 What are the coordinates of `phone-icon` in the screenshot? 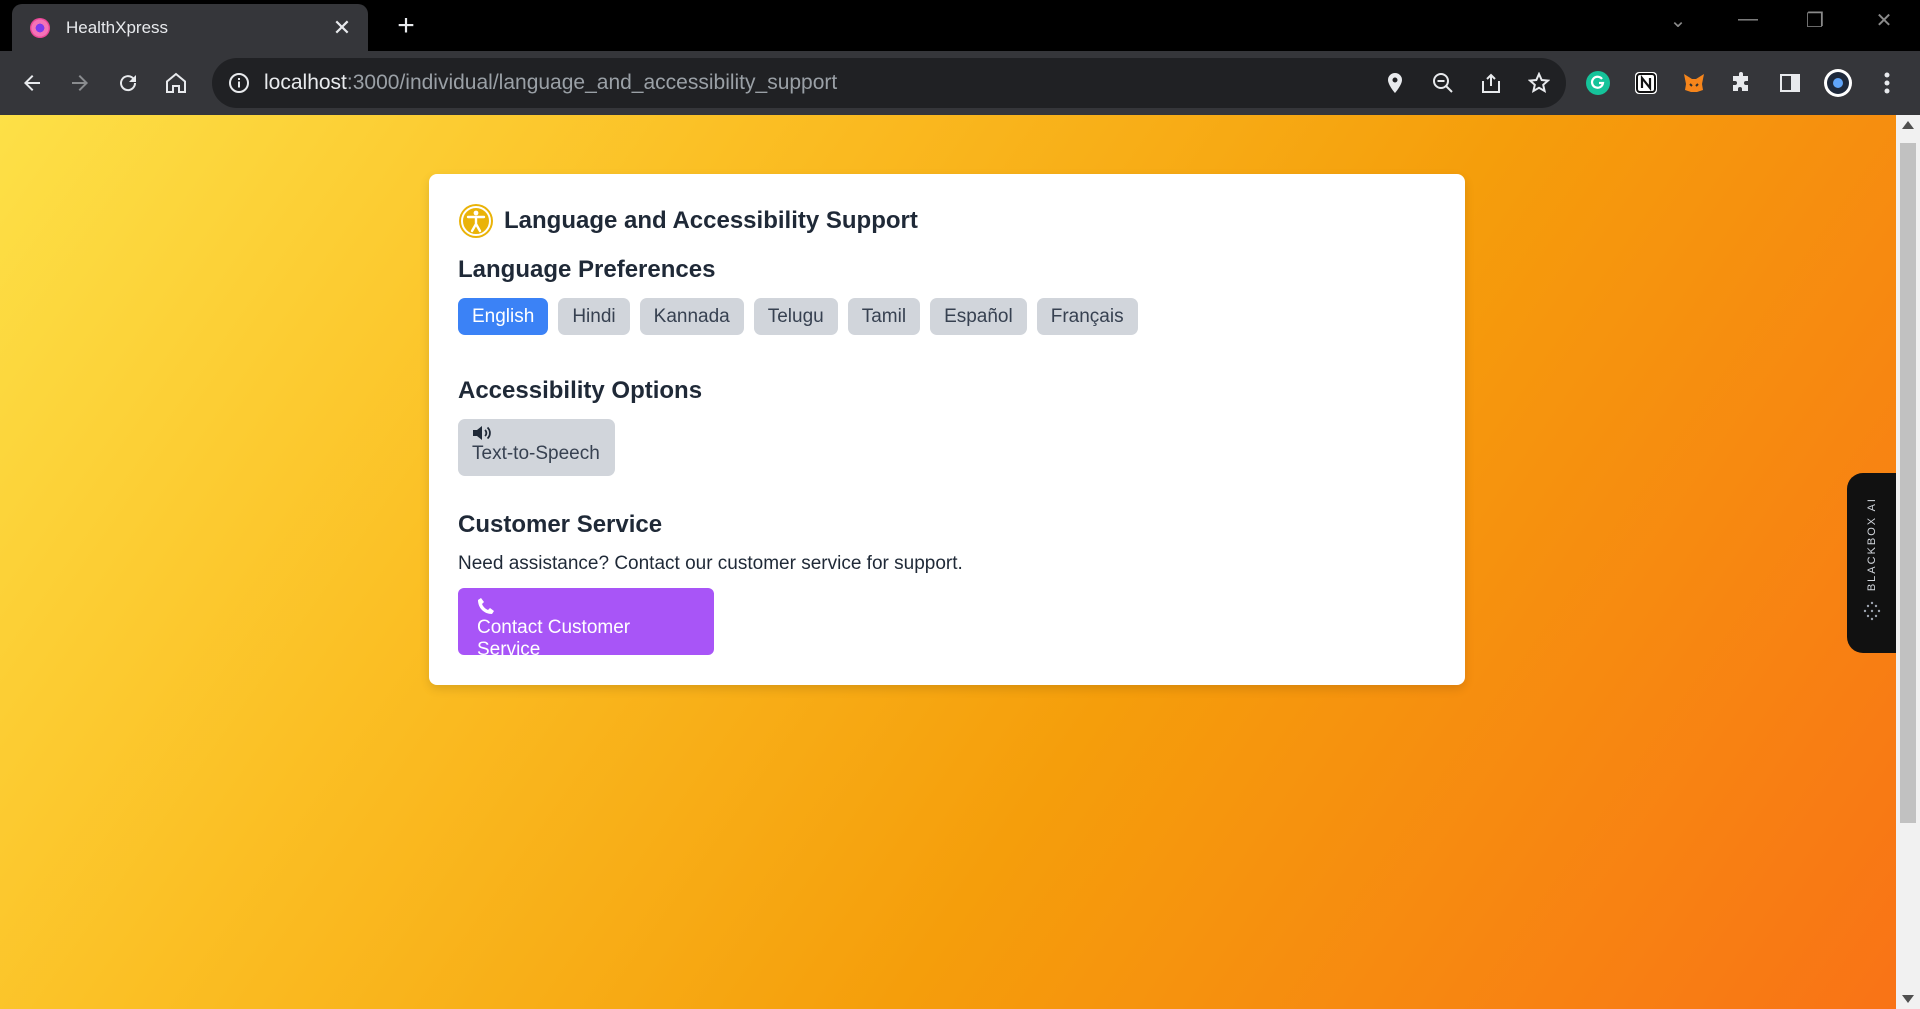 It's located at (486, 606).